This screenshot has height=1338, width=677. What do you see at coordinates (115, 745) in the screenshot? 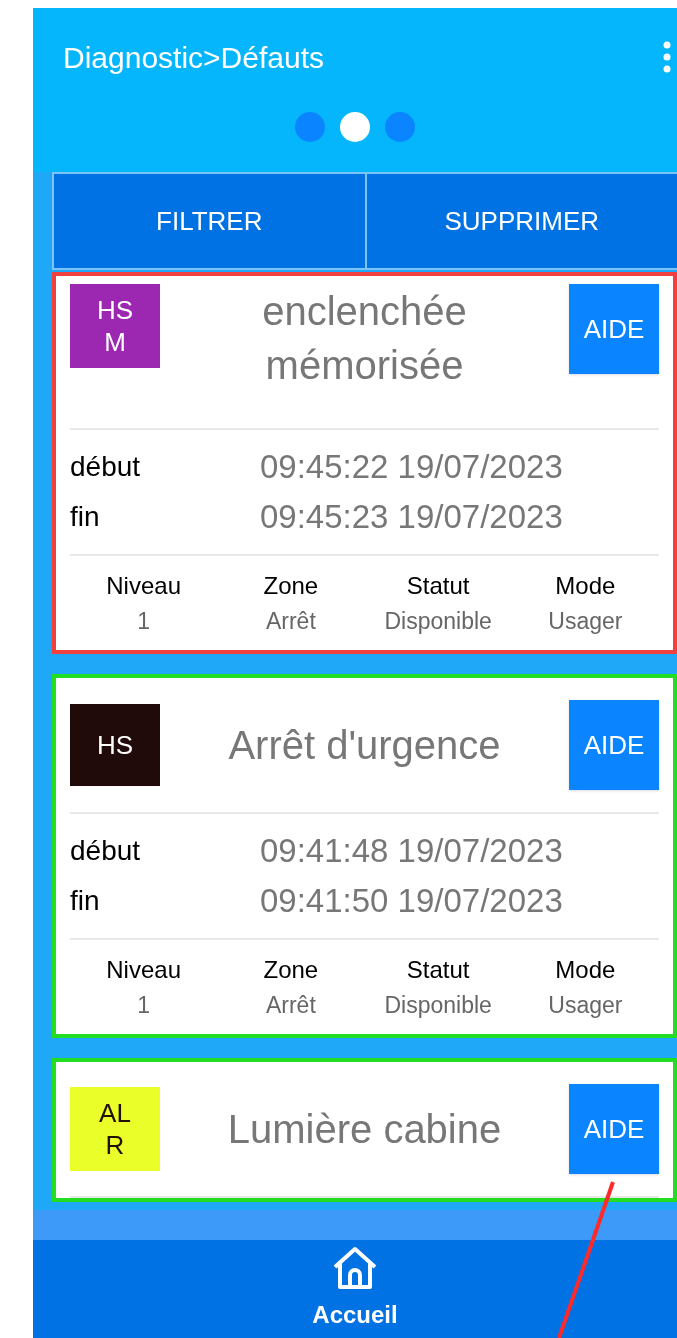
I see `fault-code-badge: HS` at bounding box center [115, 745].